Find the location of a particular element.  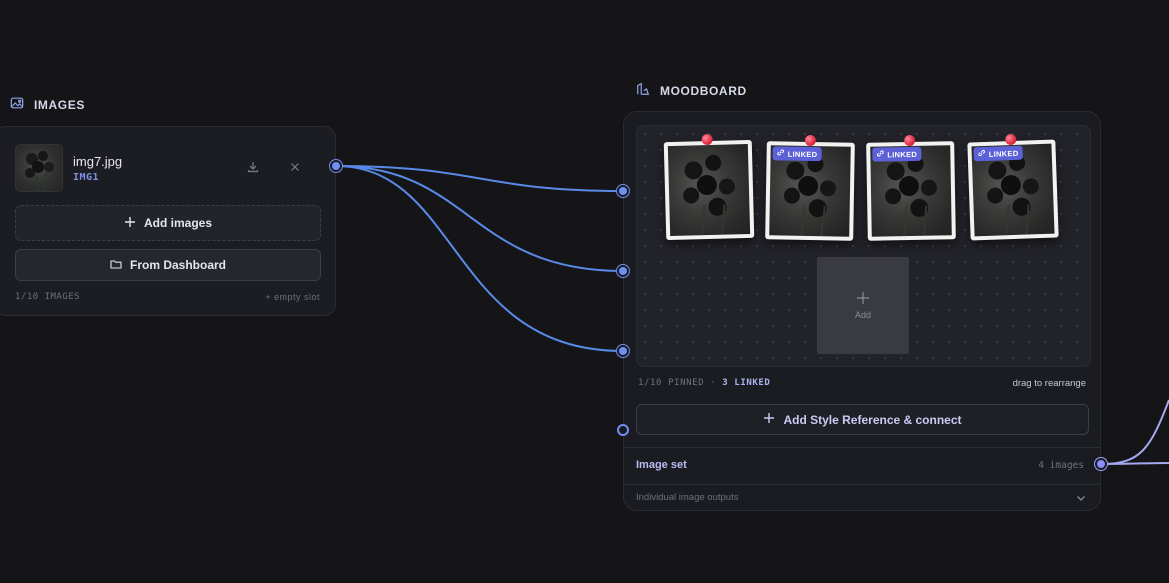

photo-image is located at coordinates (709, 190).